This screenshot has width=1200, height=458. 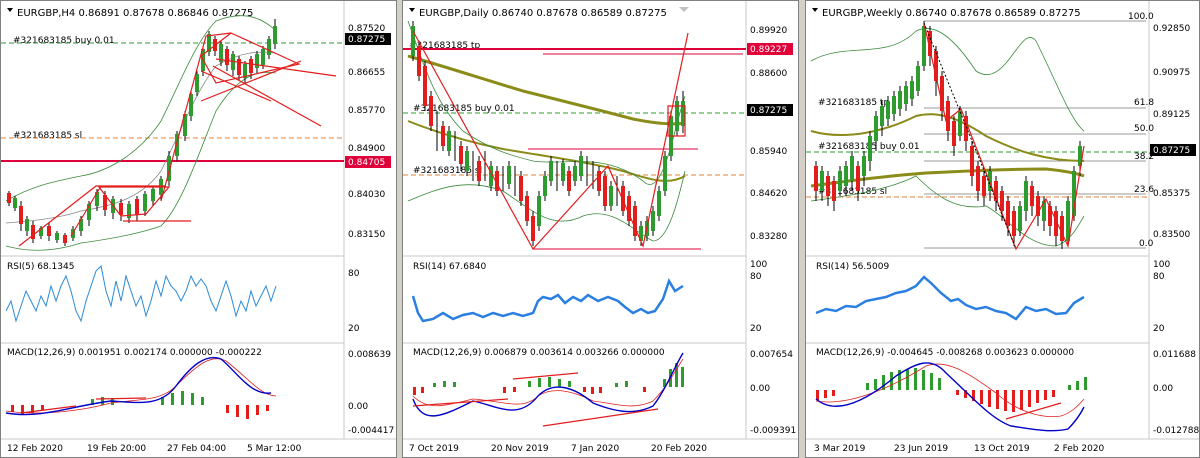 I want to click on macd-tick: -0.012788, so click(x=1176, y=431).